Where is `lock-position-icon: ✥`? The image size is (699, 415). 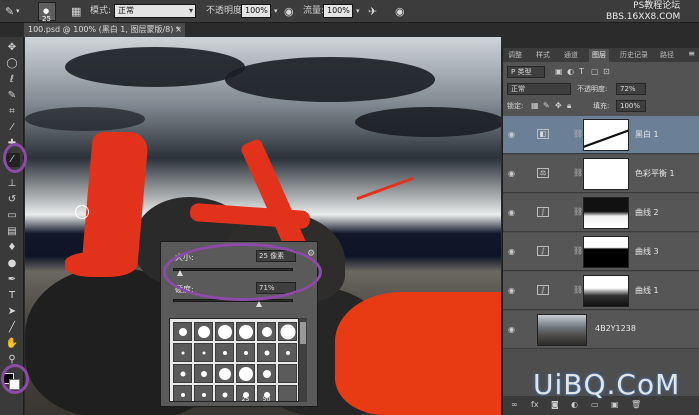
lock-position-icon: ✥ is located at coordinates (558, 105).